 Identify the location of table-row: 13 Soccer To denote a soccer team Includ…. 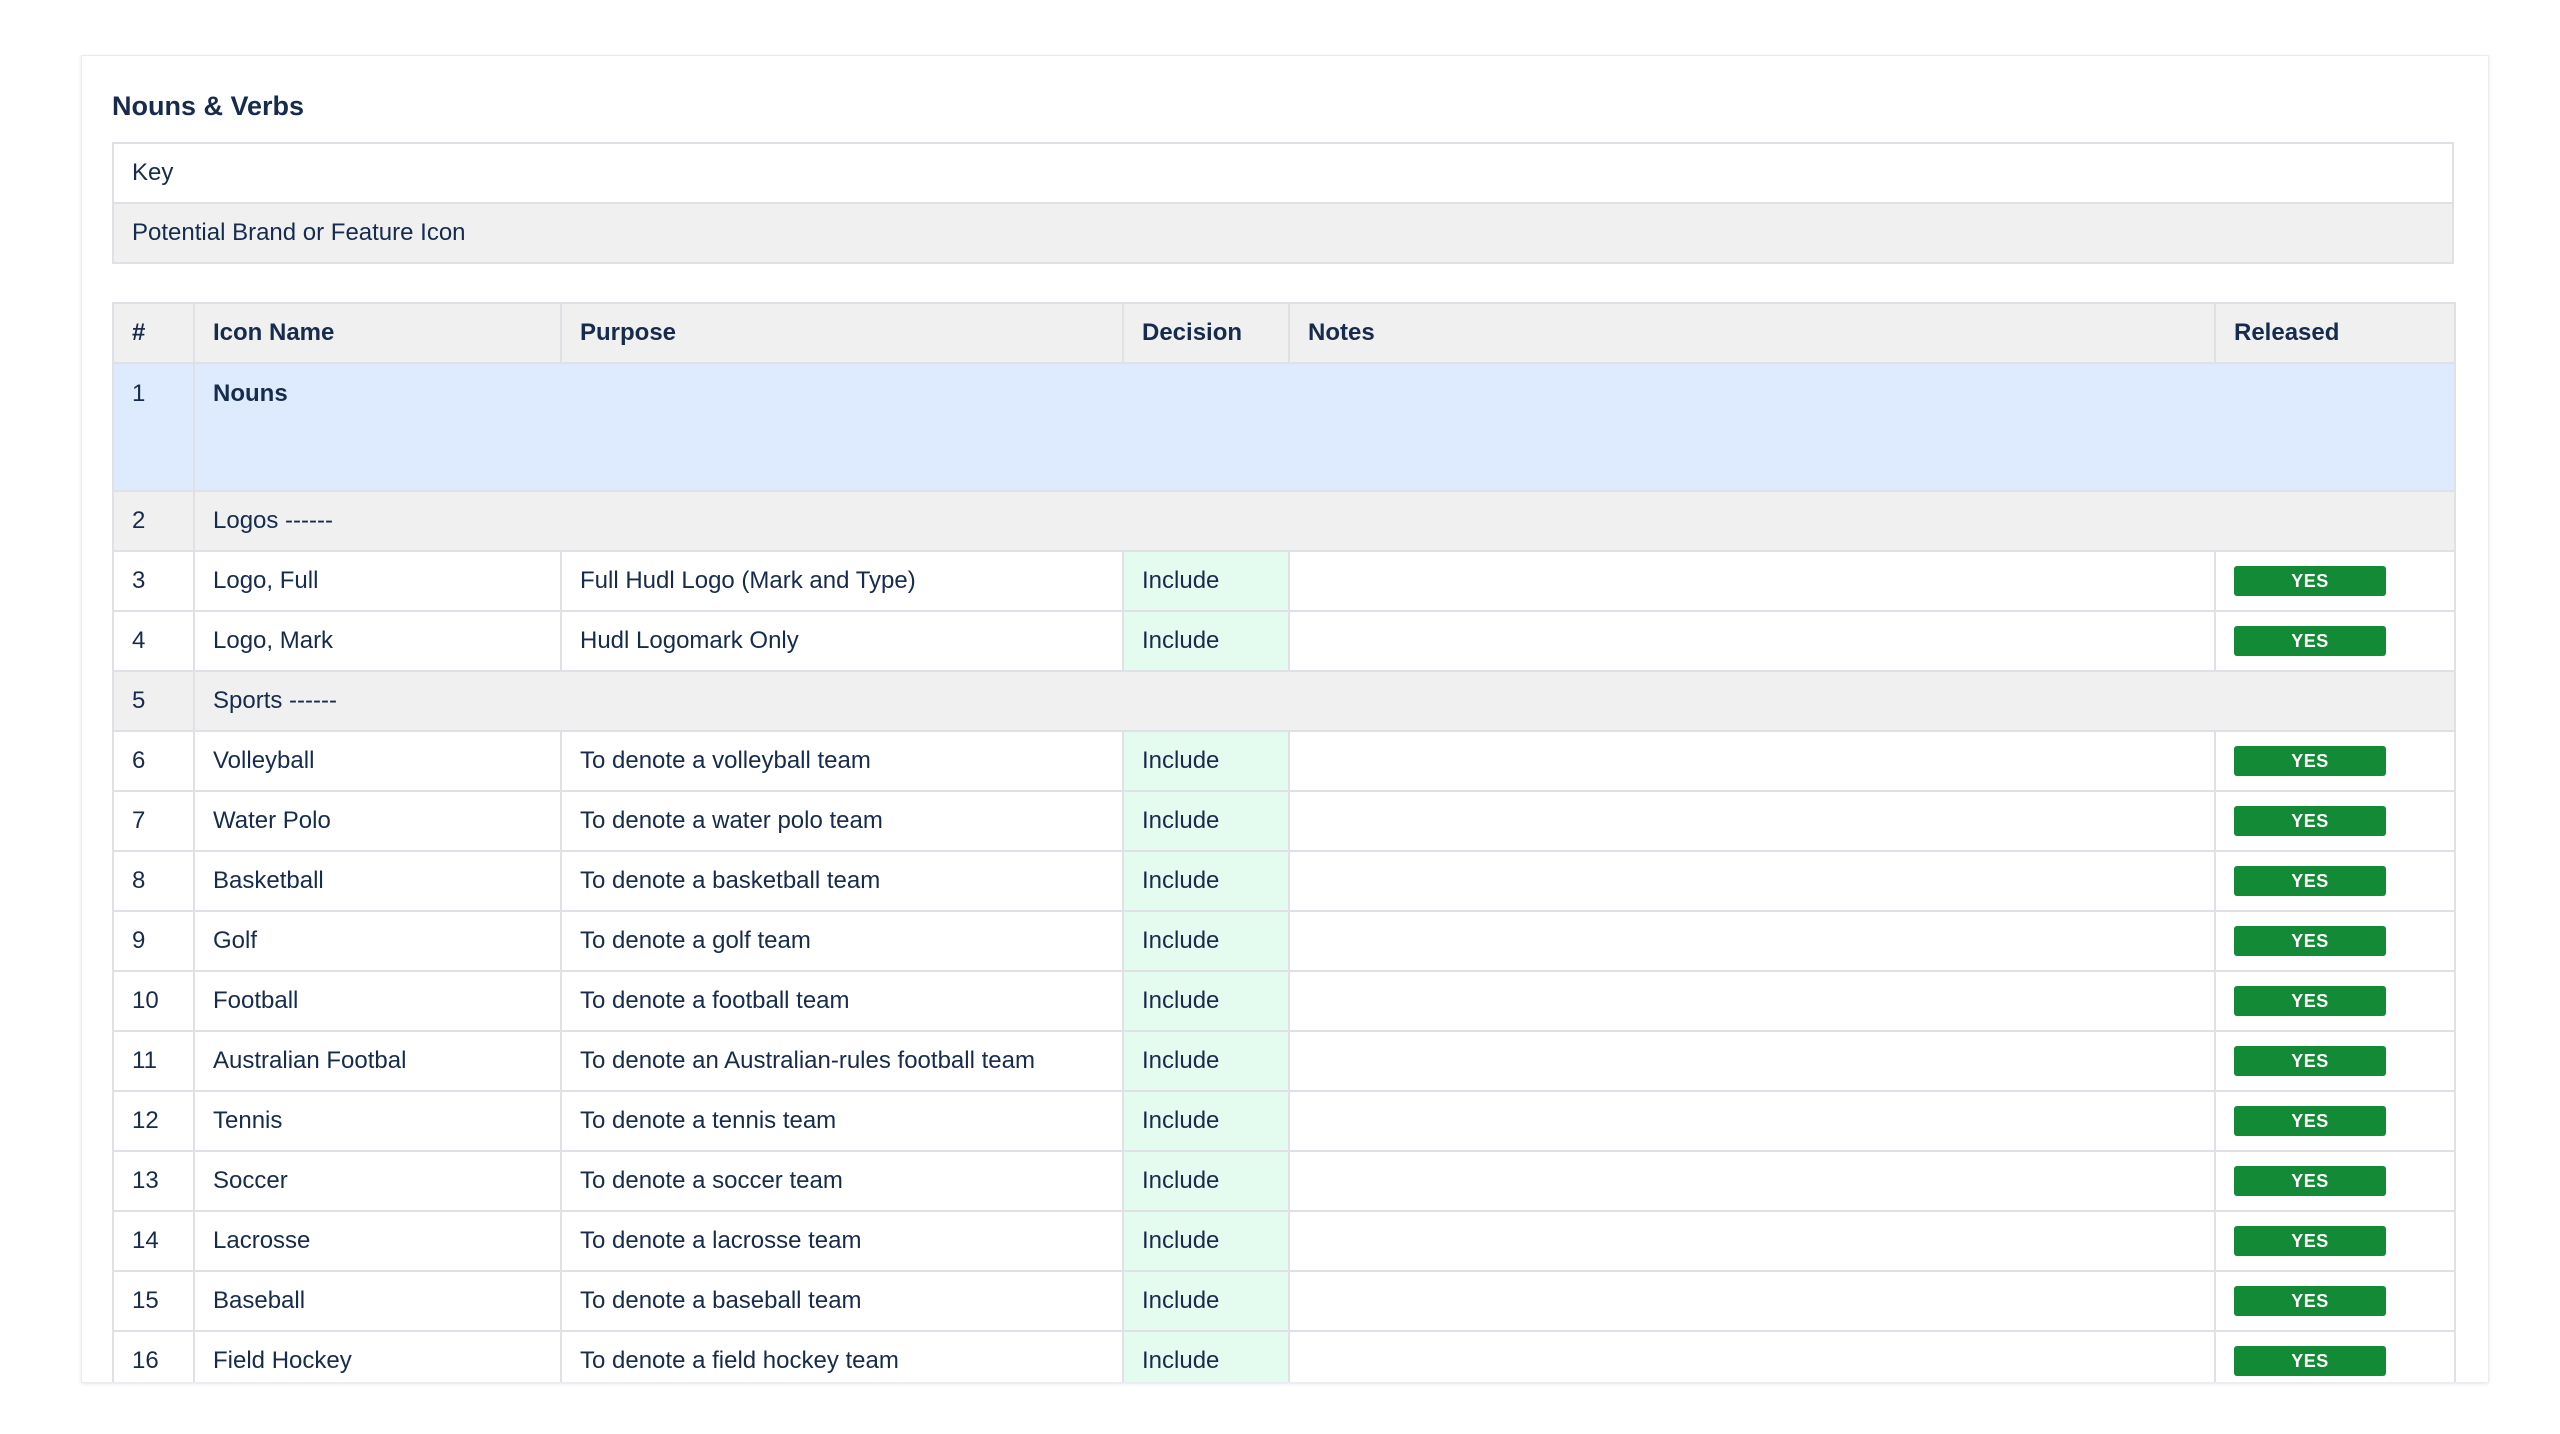
(1284, 1181).